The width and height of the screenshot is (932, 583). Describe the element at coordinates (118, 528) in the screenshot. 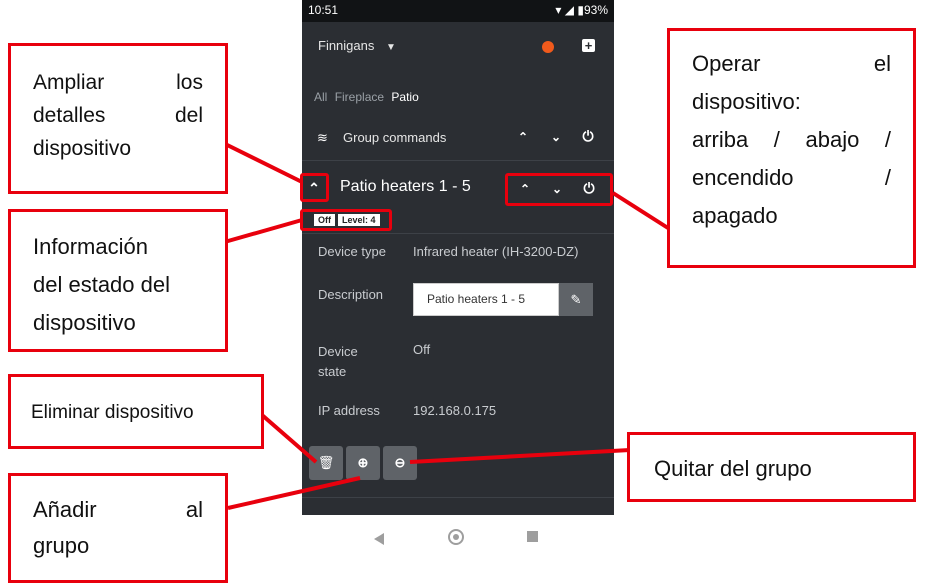

I see `callout-add-to-group: Añadir al grupo` at that location.